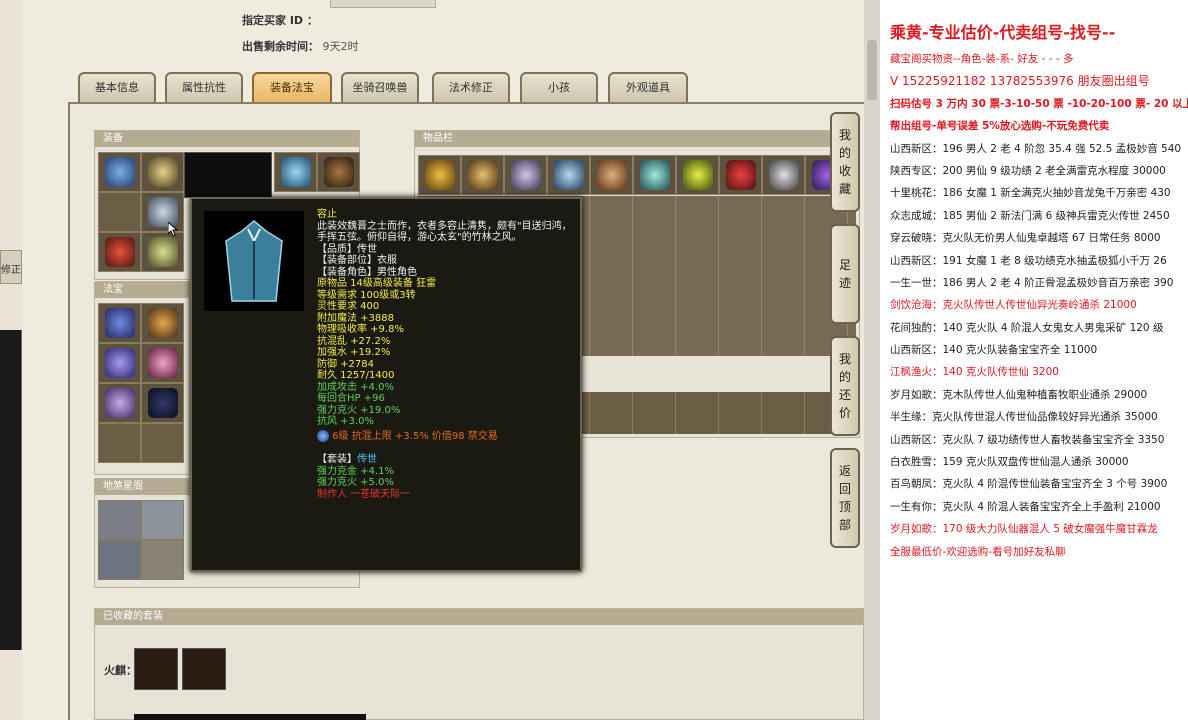 This screenshot has height=720, width=1188. Describe the element at coordinates (1025, 506) in the screenshot. I see `listing-line: 一生有你：克火队 4 阶混人装备宝宝齐全上手盈利 21000` at that location.